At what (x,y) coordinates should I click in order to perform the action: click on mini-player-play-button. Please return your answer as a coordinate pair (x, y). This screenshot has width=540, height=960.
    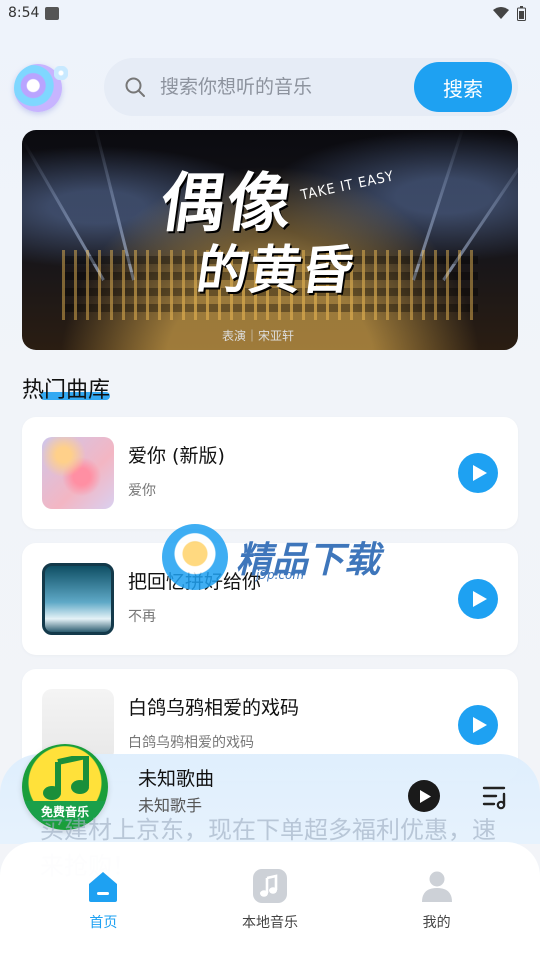
    Looking at the image, I should click on (424, 796).